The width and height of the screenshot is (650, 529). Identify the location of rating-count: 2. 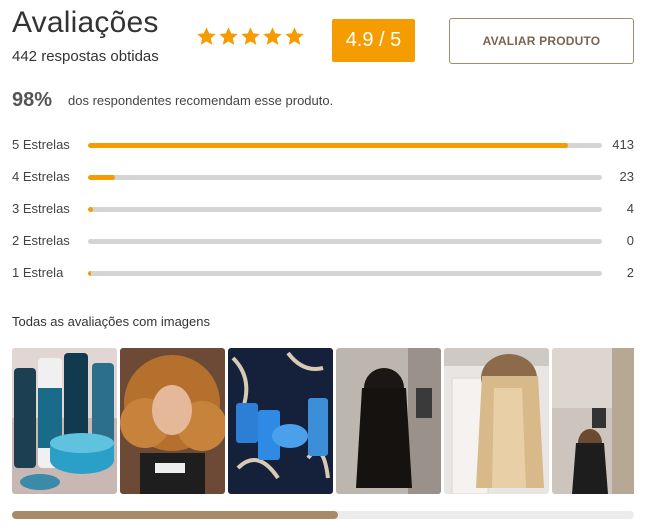
(630, 272).